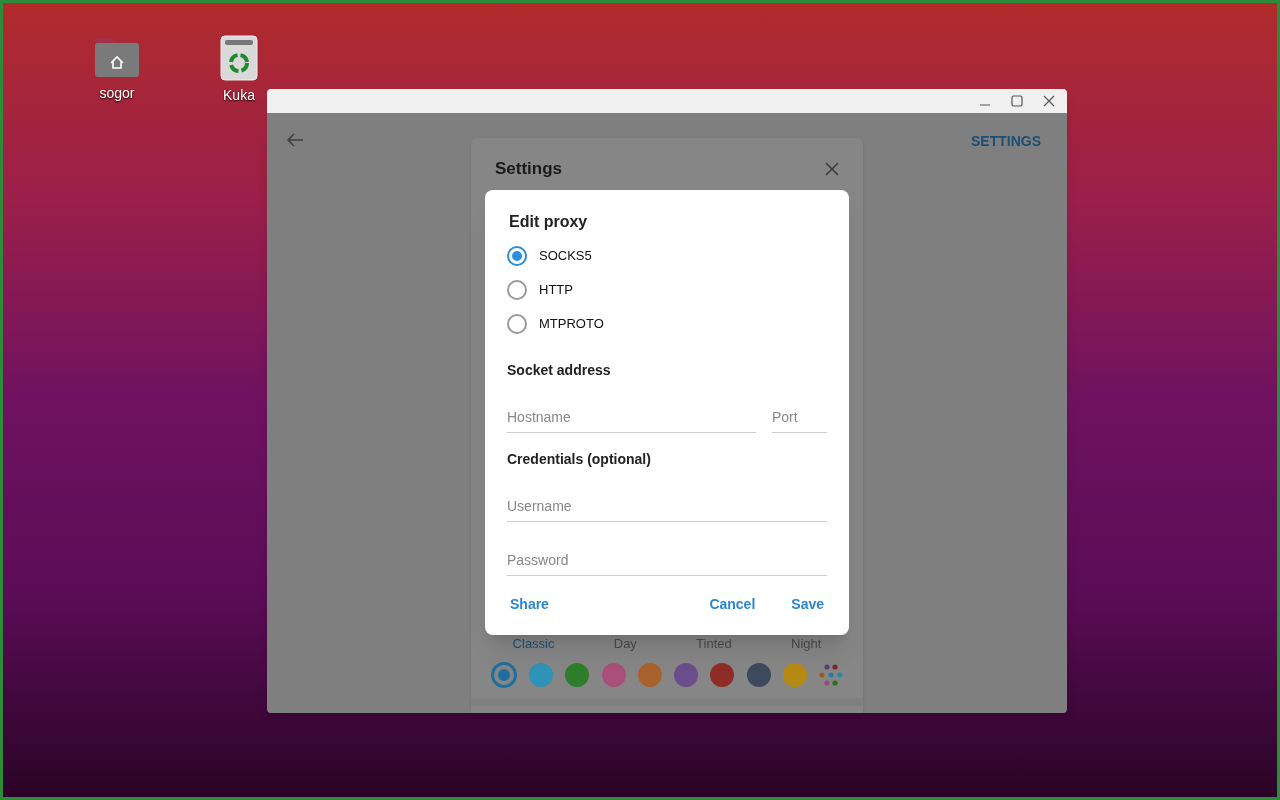 The width and height of the screenshot is (1280, 800). What do you see at coordinates (830, 675) in the screenshot?
I see `palette-dots-icon` at bounding box center [830, 675].